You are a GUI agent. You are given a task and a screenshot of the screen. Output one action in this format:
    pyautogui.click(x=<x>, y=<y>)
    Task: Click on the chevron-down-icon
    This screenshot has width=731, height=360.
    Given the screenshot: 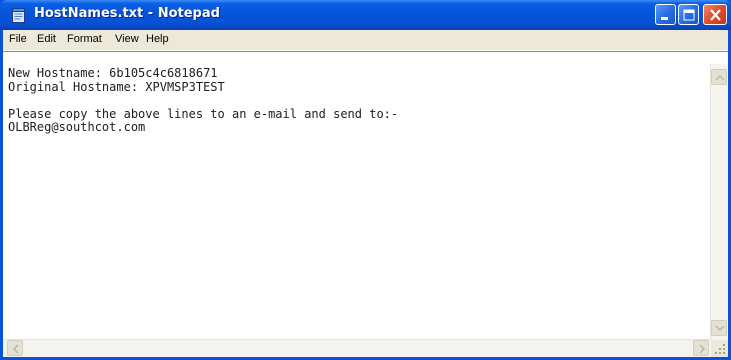 What is the action you would take?
    pyautogui.click(x=720, y=328)
    